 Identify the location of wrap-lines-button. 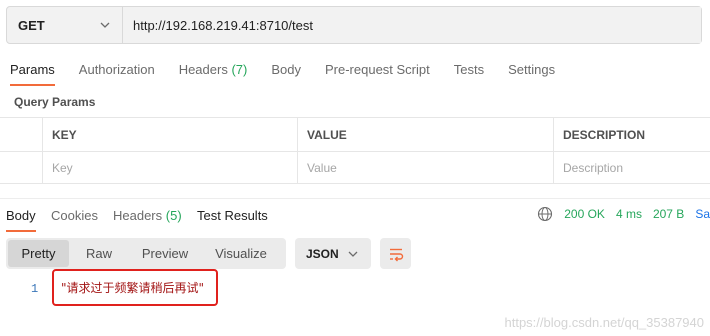
(395, 253).